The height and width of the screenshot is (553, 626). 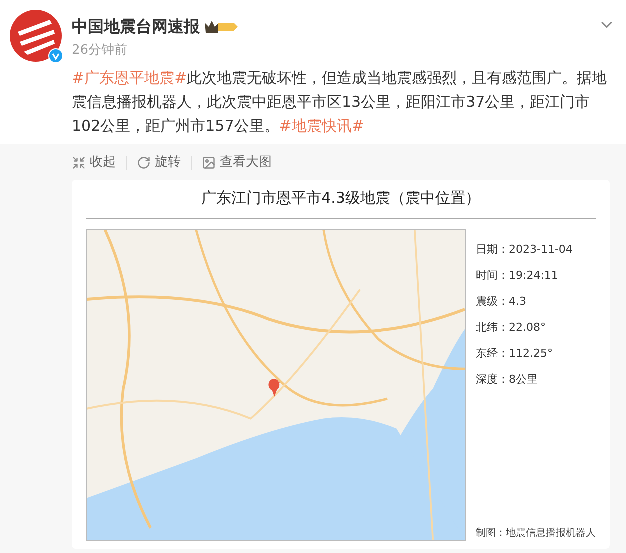 I want to click on earthquake-detail: 时间：19:24:11, so click(x=518, y=276).